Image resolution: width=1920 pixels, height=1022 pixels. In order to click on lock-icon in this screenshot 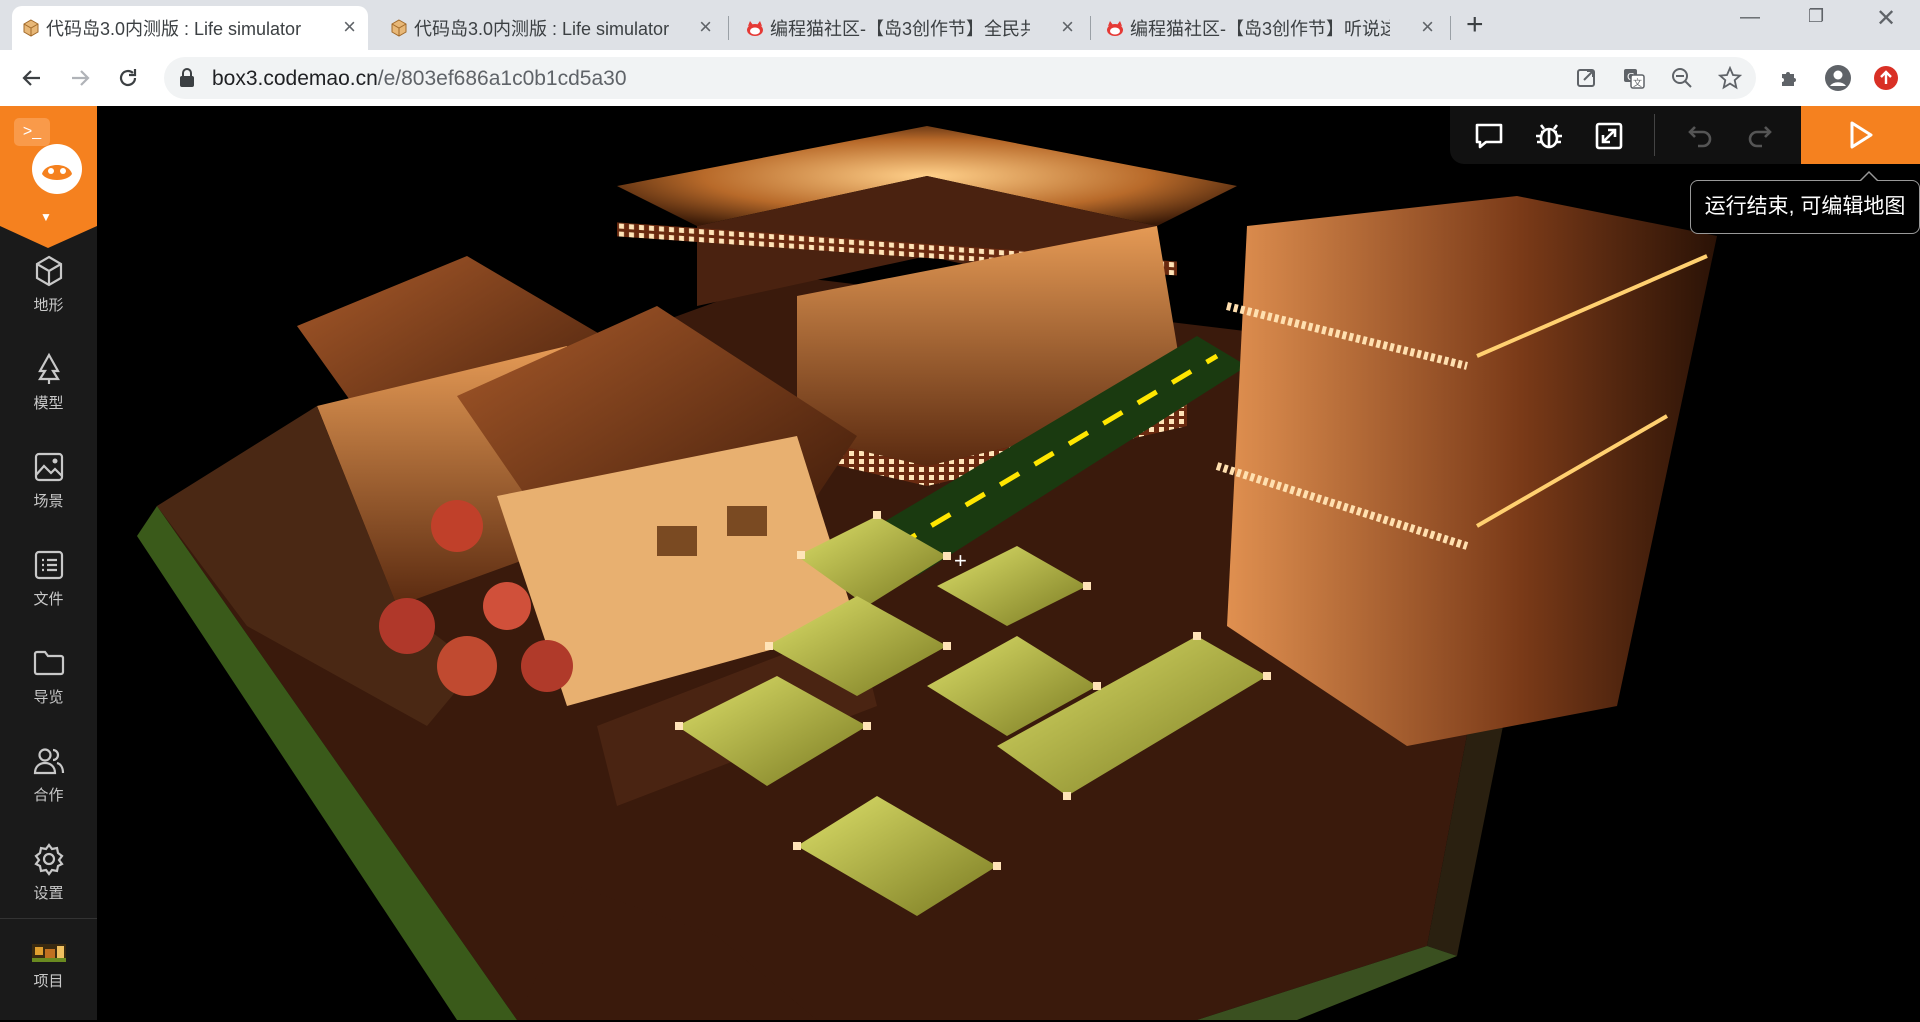, I will do `click(187, 77)`.